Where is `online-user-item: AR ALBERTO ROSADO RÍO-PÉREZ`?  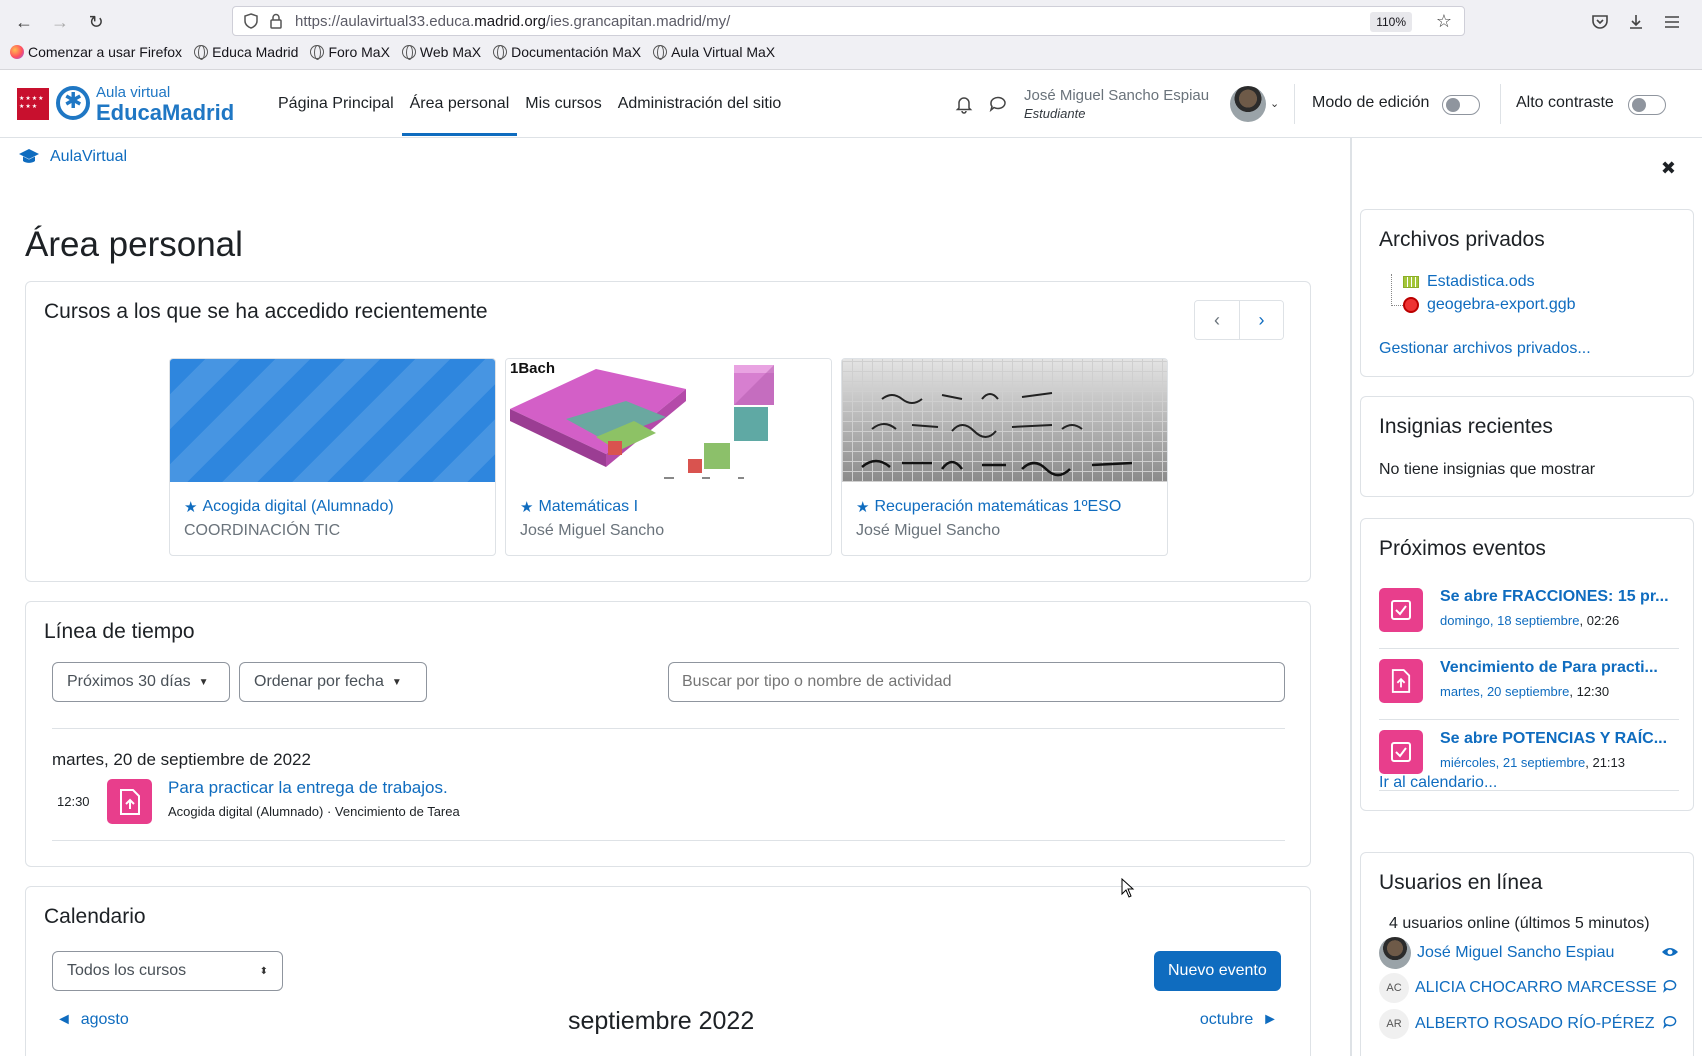
online-user-item: AR ALBERTO ROSADO RÍO-PÉREZ is located at coordinates (1529, 1024).